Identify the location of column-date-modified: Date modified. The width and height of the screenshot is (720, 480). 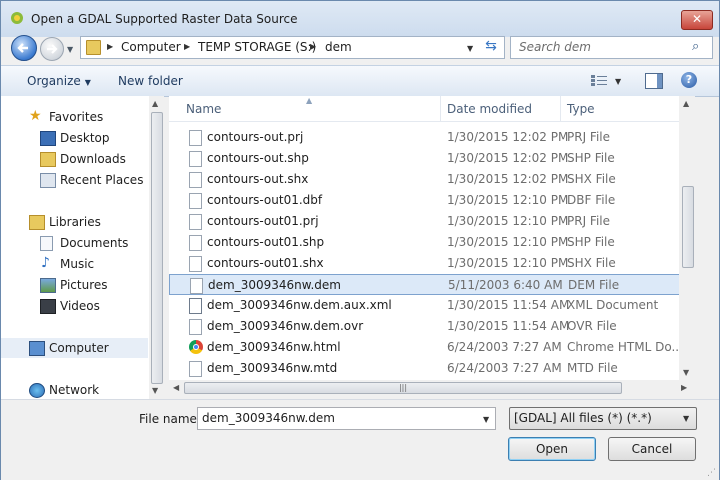
(489, 109).